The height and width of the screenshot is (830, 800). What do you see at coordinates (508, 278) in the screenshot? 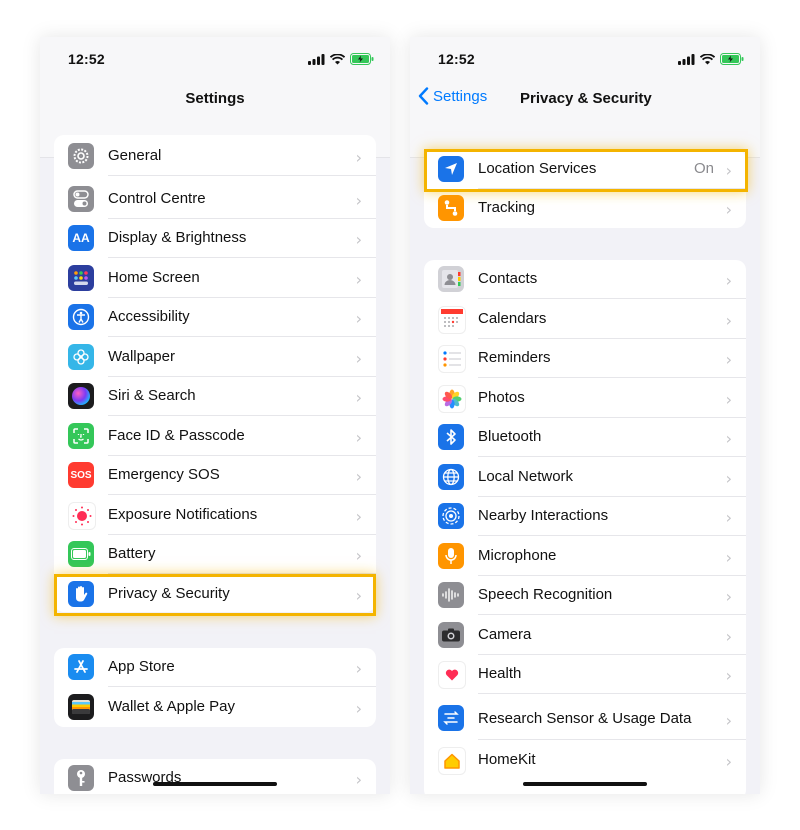
I see `settings-item-label: Contacts` at bounding box center [508, 278].